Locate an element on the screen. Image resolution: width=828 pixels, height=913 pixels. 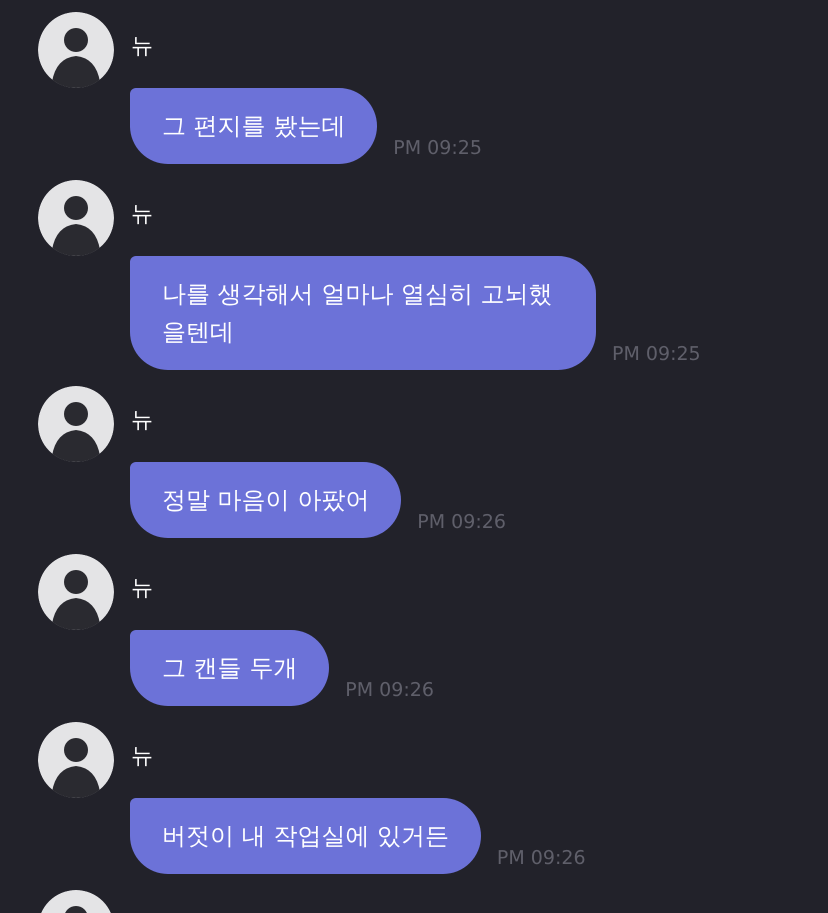
message-bubble: 나를 생각해서 얼마나 열심히 고뇌했을텐데 is located at coordinates (363, 313).